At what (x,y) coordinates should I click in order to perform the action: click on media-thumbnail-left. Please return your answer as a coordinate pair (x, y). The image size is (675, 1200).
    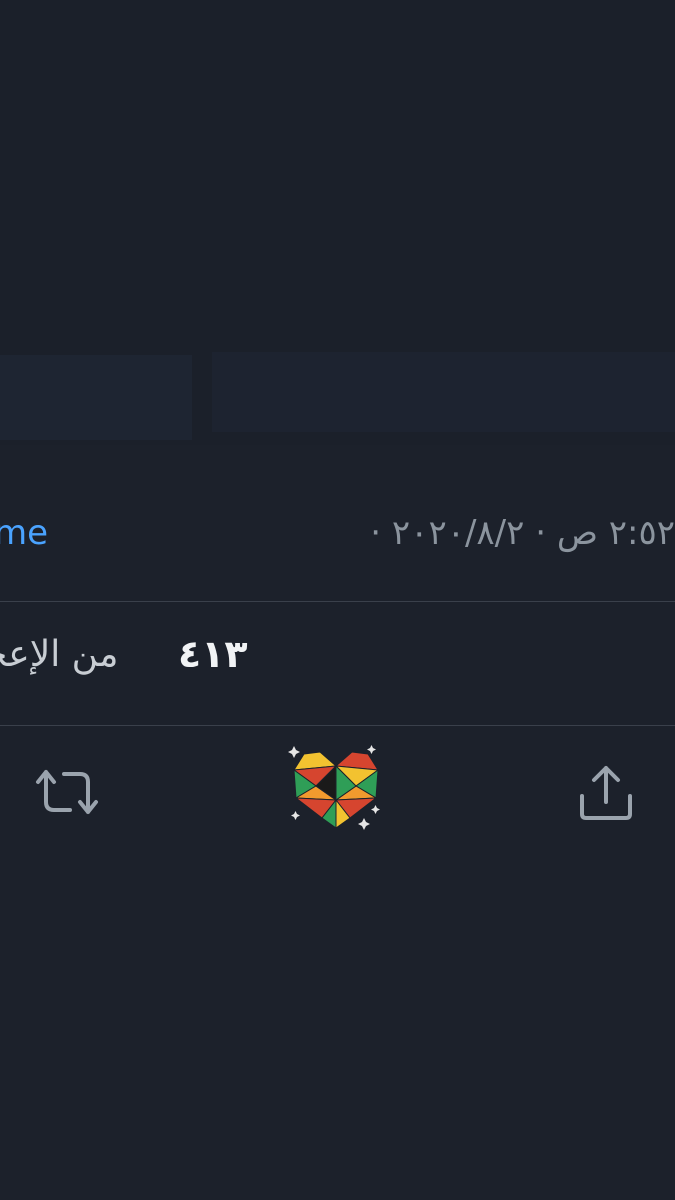
    Looking at the image, I should click on (96, 397).